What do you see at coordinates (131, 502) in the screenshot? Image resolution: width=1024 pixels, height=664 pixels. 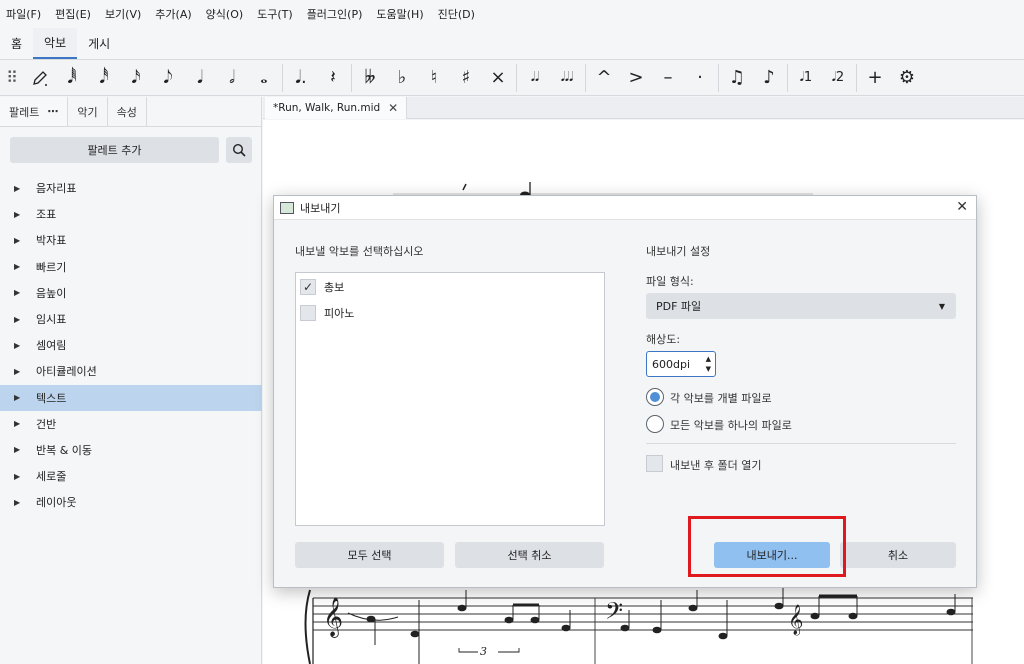 I see `palette-item-layout: ▶ 레이아웃` at bounding box center [131, 502].